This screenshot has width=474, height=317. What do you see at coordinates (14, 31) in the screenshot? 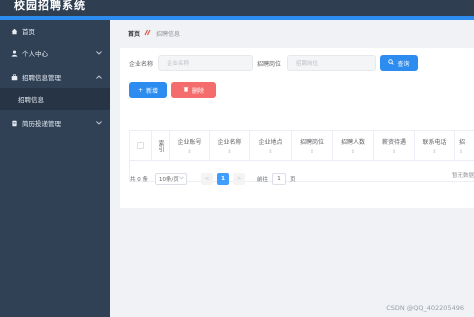
I see `home-icon` at bounding box center [14, 31].